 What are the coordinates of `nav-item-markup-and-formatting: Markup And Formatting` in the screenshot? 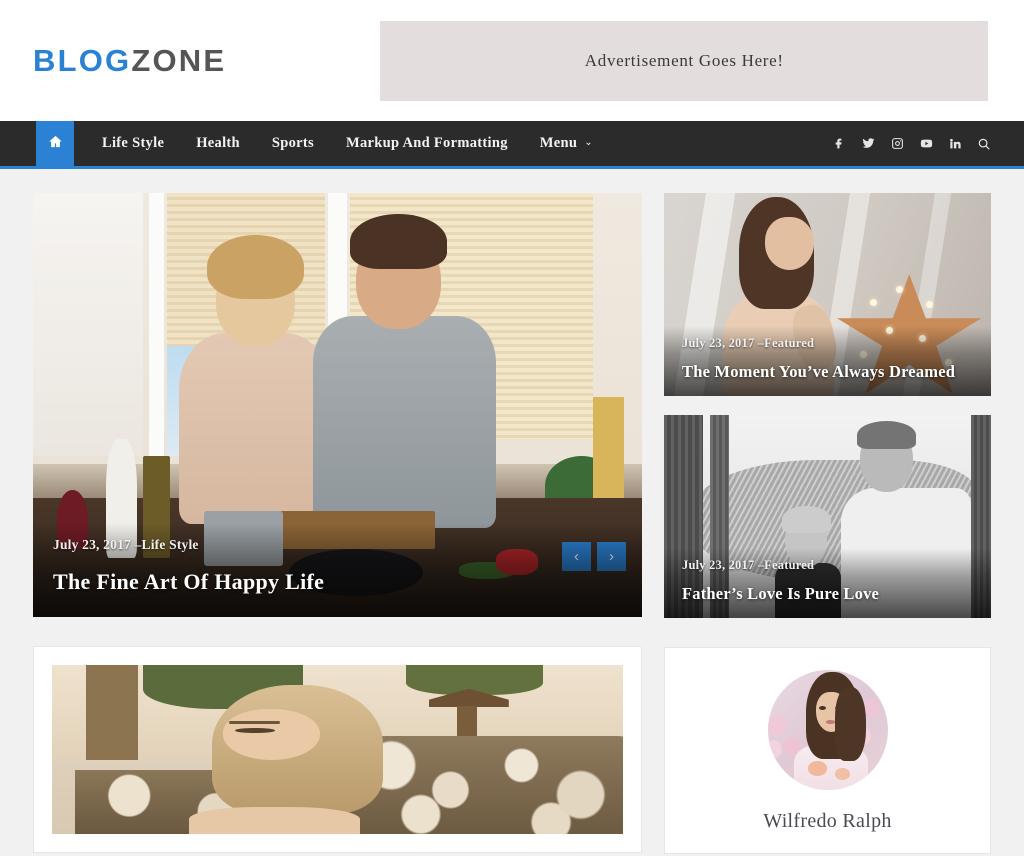 It's located at (427, 143).